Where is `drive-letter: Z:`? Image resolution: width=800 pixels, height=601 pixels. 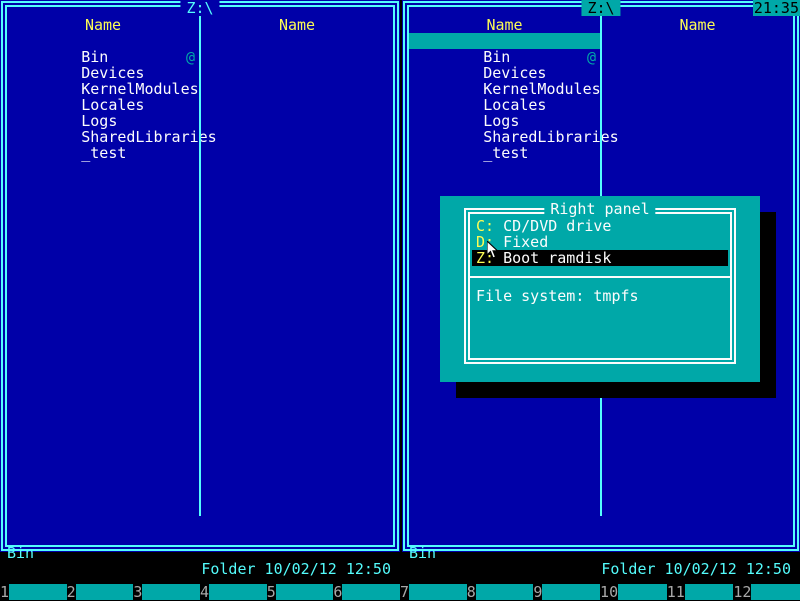
drive-letter: Z: is located at coordinates (485, 258).